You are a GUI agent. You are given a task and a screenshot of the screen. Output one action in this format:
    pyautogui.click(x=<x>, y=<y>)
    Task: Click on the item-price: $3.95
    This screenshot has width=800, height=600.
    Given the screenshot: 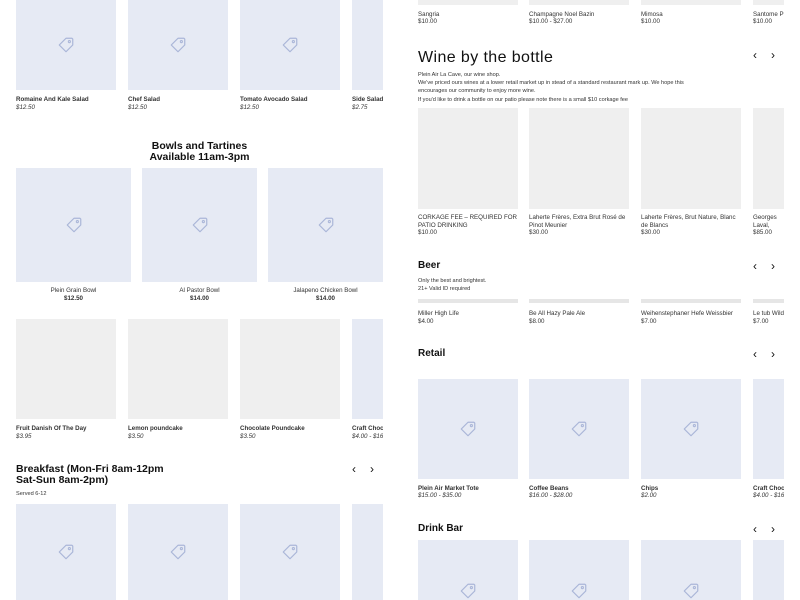 What is the action you would take?
    pyautogui.click(x=24, y=436)
    